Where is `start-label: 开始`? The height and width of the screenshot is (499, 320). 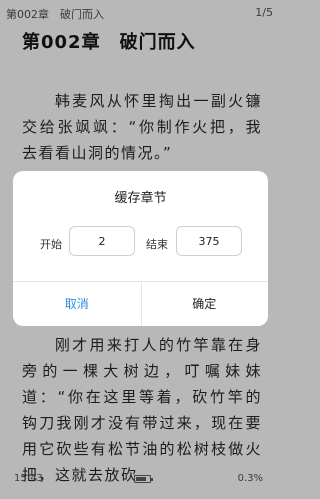 start-label: 开始 is located at coordinates (51, 244).